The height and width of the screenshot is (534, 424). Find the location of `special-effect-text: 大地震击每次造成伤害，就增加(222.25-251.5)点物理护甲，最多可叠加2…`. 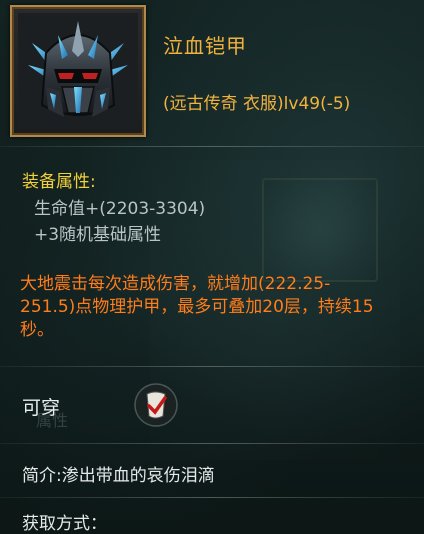

special-effect-text: 大地震击每次造成伤害，就增加(222.25-251.5)点物理护甲，最多可叠加2… is located at coordinates (197, 307).